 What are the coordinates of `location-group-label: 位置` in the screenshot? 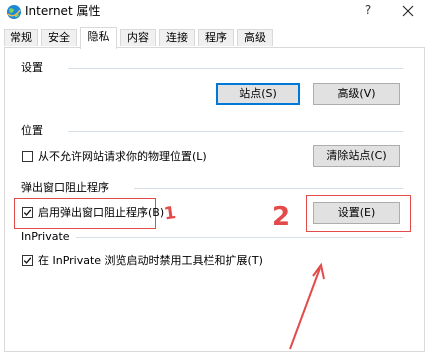 It's located at (35, 131).